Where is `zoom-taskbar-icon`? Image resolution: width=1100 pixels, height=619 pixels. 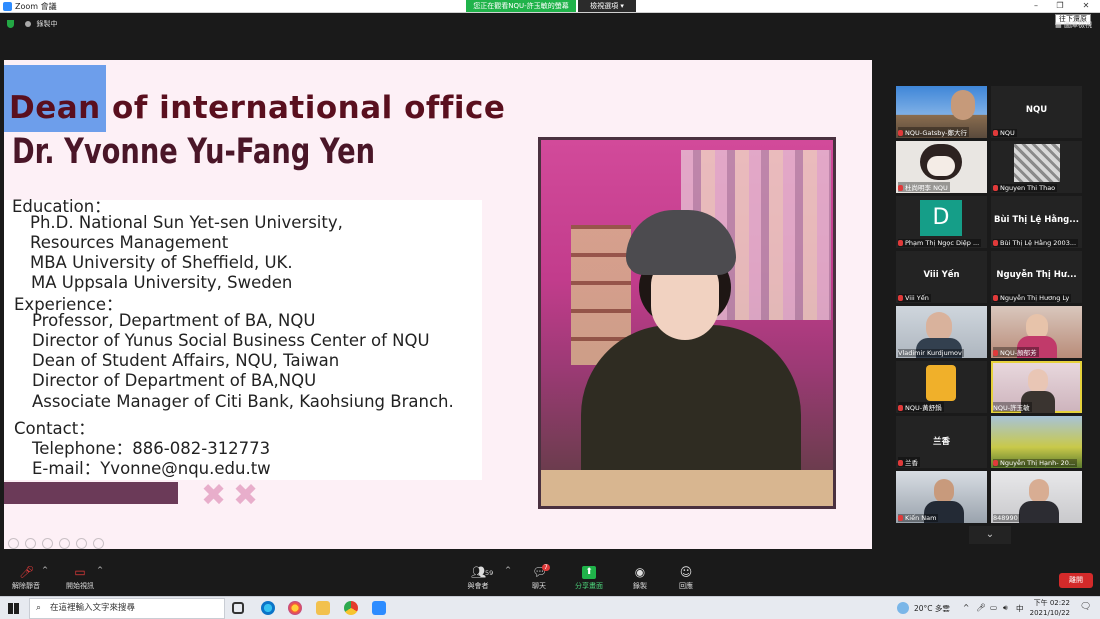
zoom-taskbar-icon is located at coordinates (379, 608).